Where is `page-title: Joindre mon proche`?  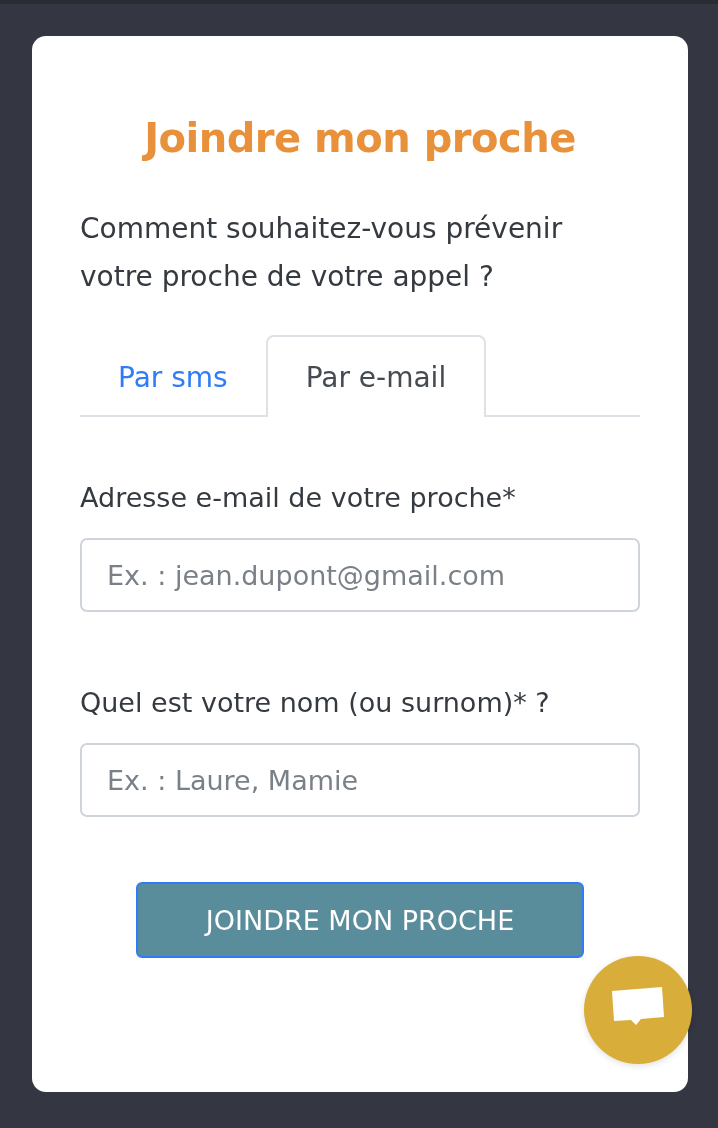
page-title: Joindre mon proche is located at coordinates (359, 138).